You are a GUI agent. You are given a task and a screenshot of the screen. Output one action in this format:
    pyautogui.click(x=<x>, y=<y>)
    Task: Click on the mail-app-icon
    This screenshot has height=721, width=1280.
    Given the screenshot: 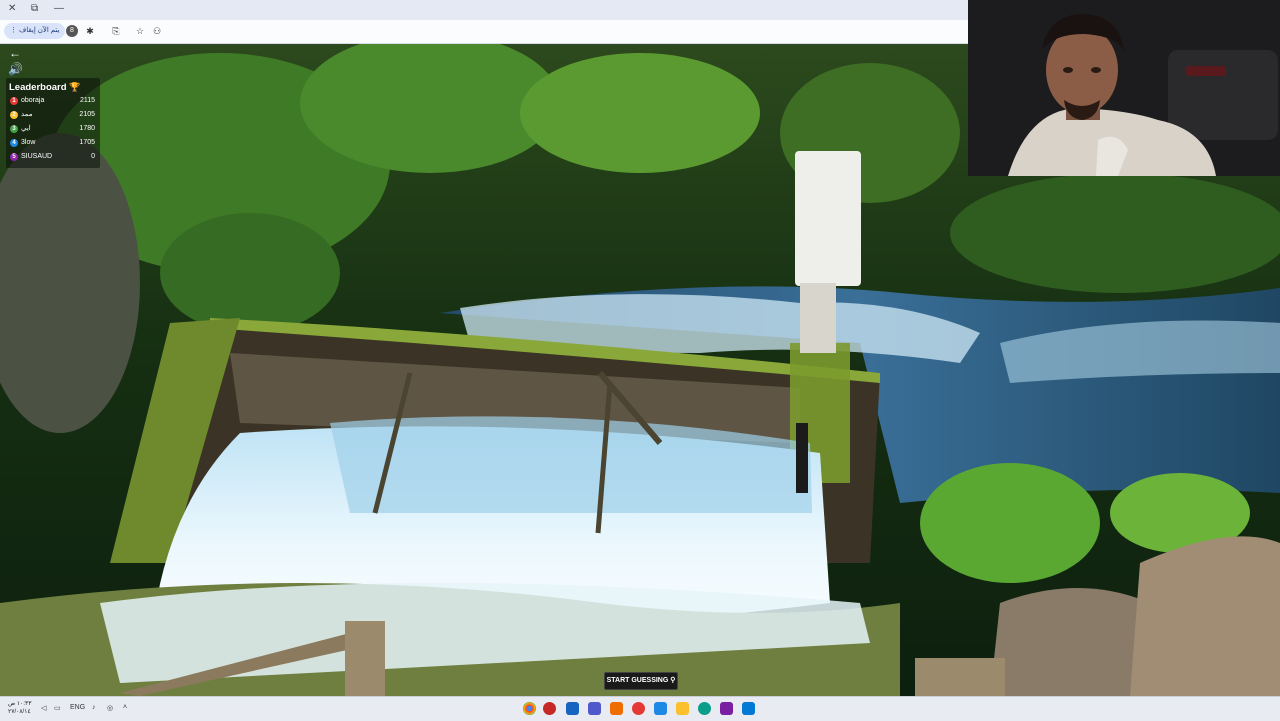 What is the action you would take?
    pyautogui.click(x=660, y=708)
    